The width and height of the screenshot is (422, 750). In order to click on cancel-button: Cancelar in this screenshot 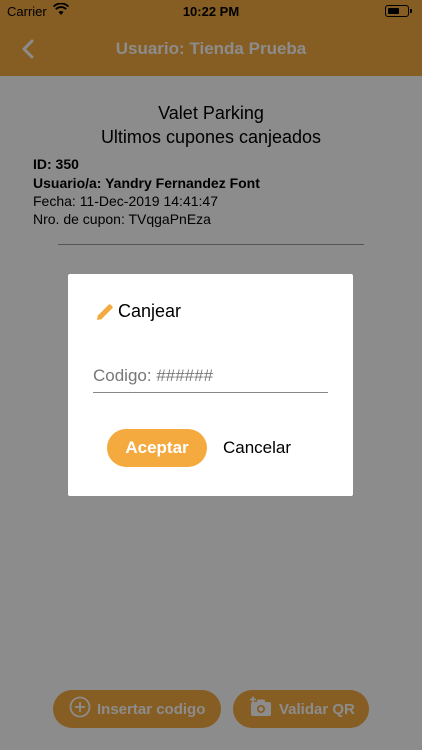, I will do `click(257, 448)`.